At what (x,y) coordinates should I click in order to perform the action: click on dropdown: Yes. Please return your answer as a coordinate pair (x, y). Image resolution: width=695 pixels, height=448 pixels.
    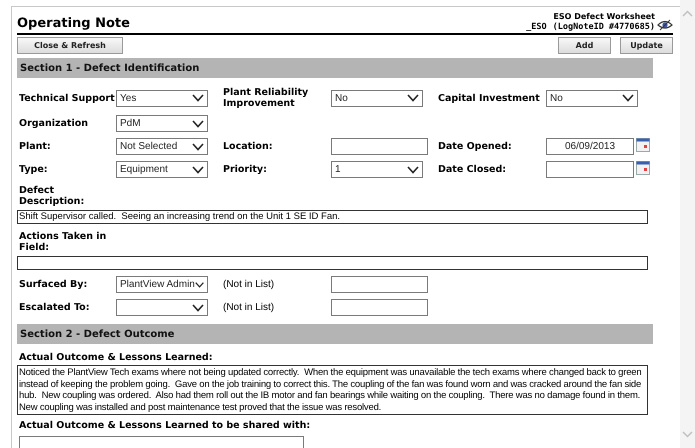
    Looking at the image, I should click on (162, 98).